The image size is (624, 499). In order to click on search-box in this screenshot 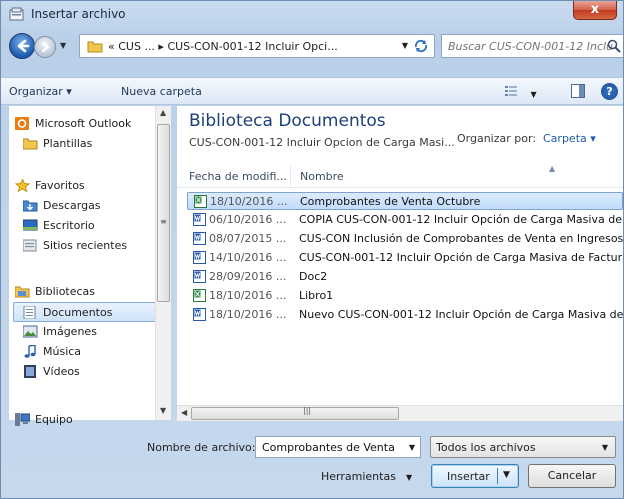, I will do `click(532, 46)`.